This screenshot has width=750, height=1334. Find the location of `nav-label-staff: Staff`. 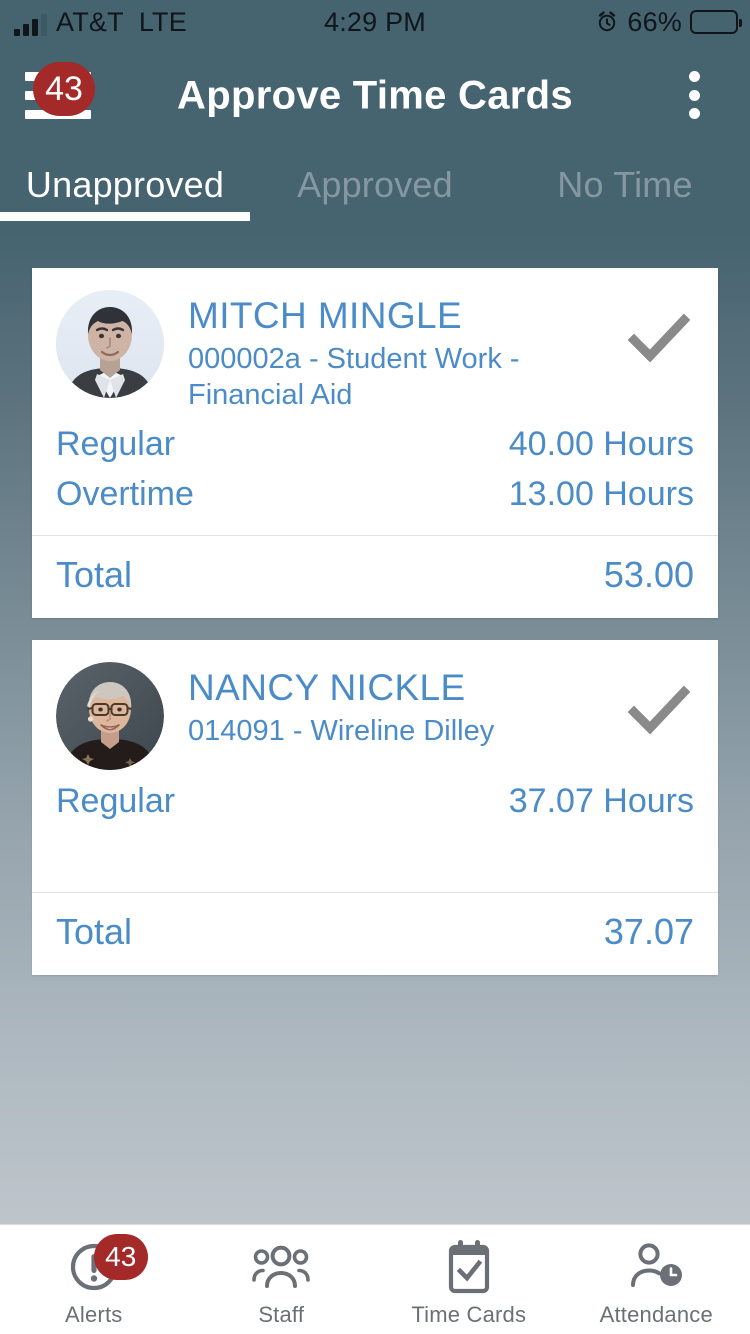

nav-label-staff: Staff is located at coordinates (281, 1314).